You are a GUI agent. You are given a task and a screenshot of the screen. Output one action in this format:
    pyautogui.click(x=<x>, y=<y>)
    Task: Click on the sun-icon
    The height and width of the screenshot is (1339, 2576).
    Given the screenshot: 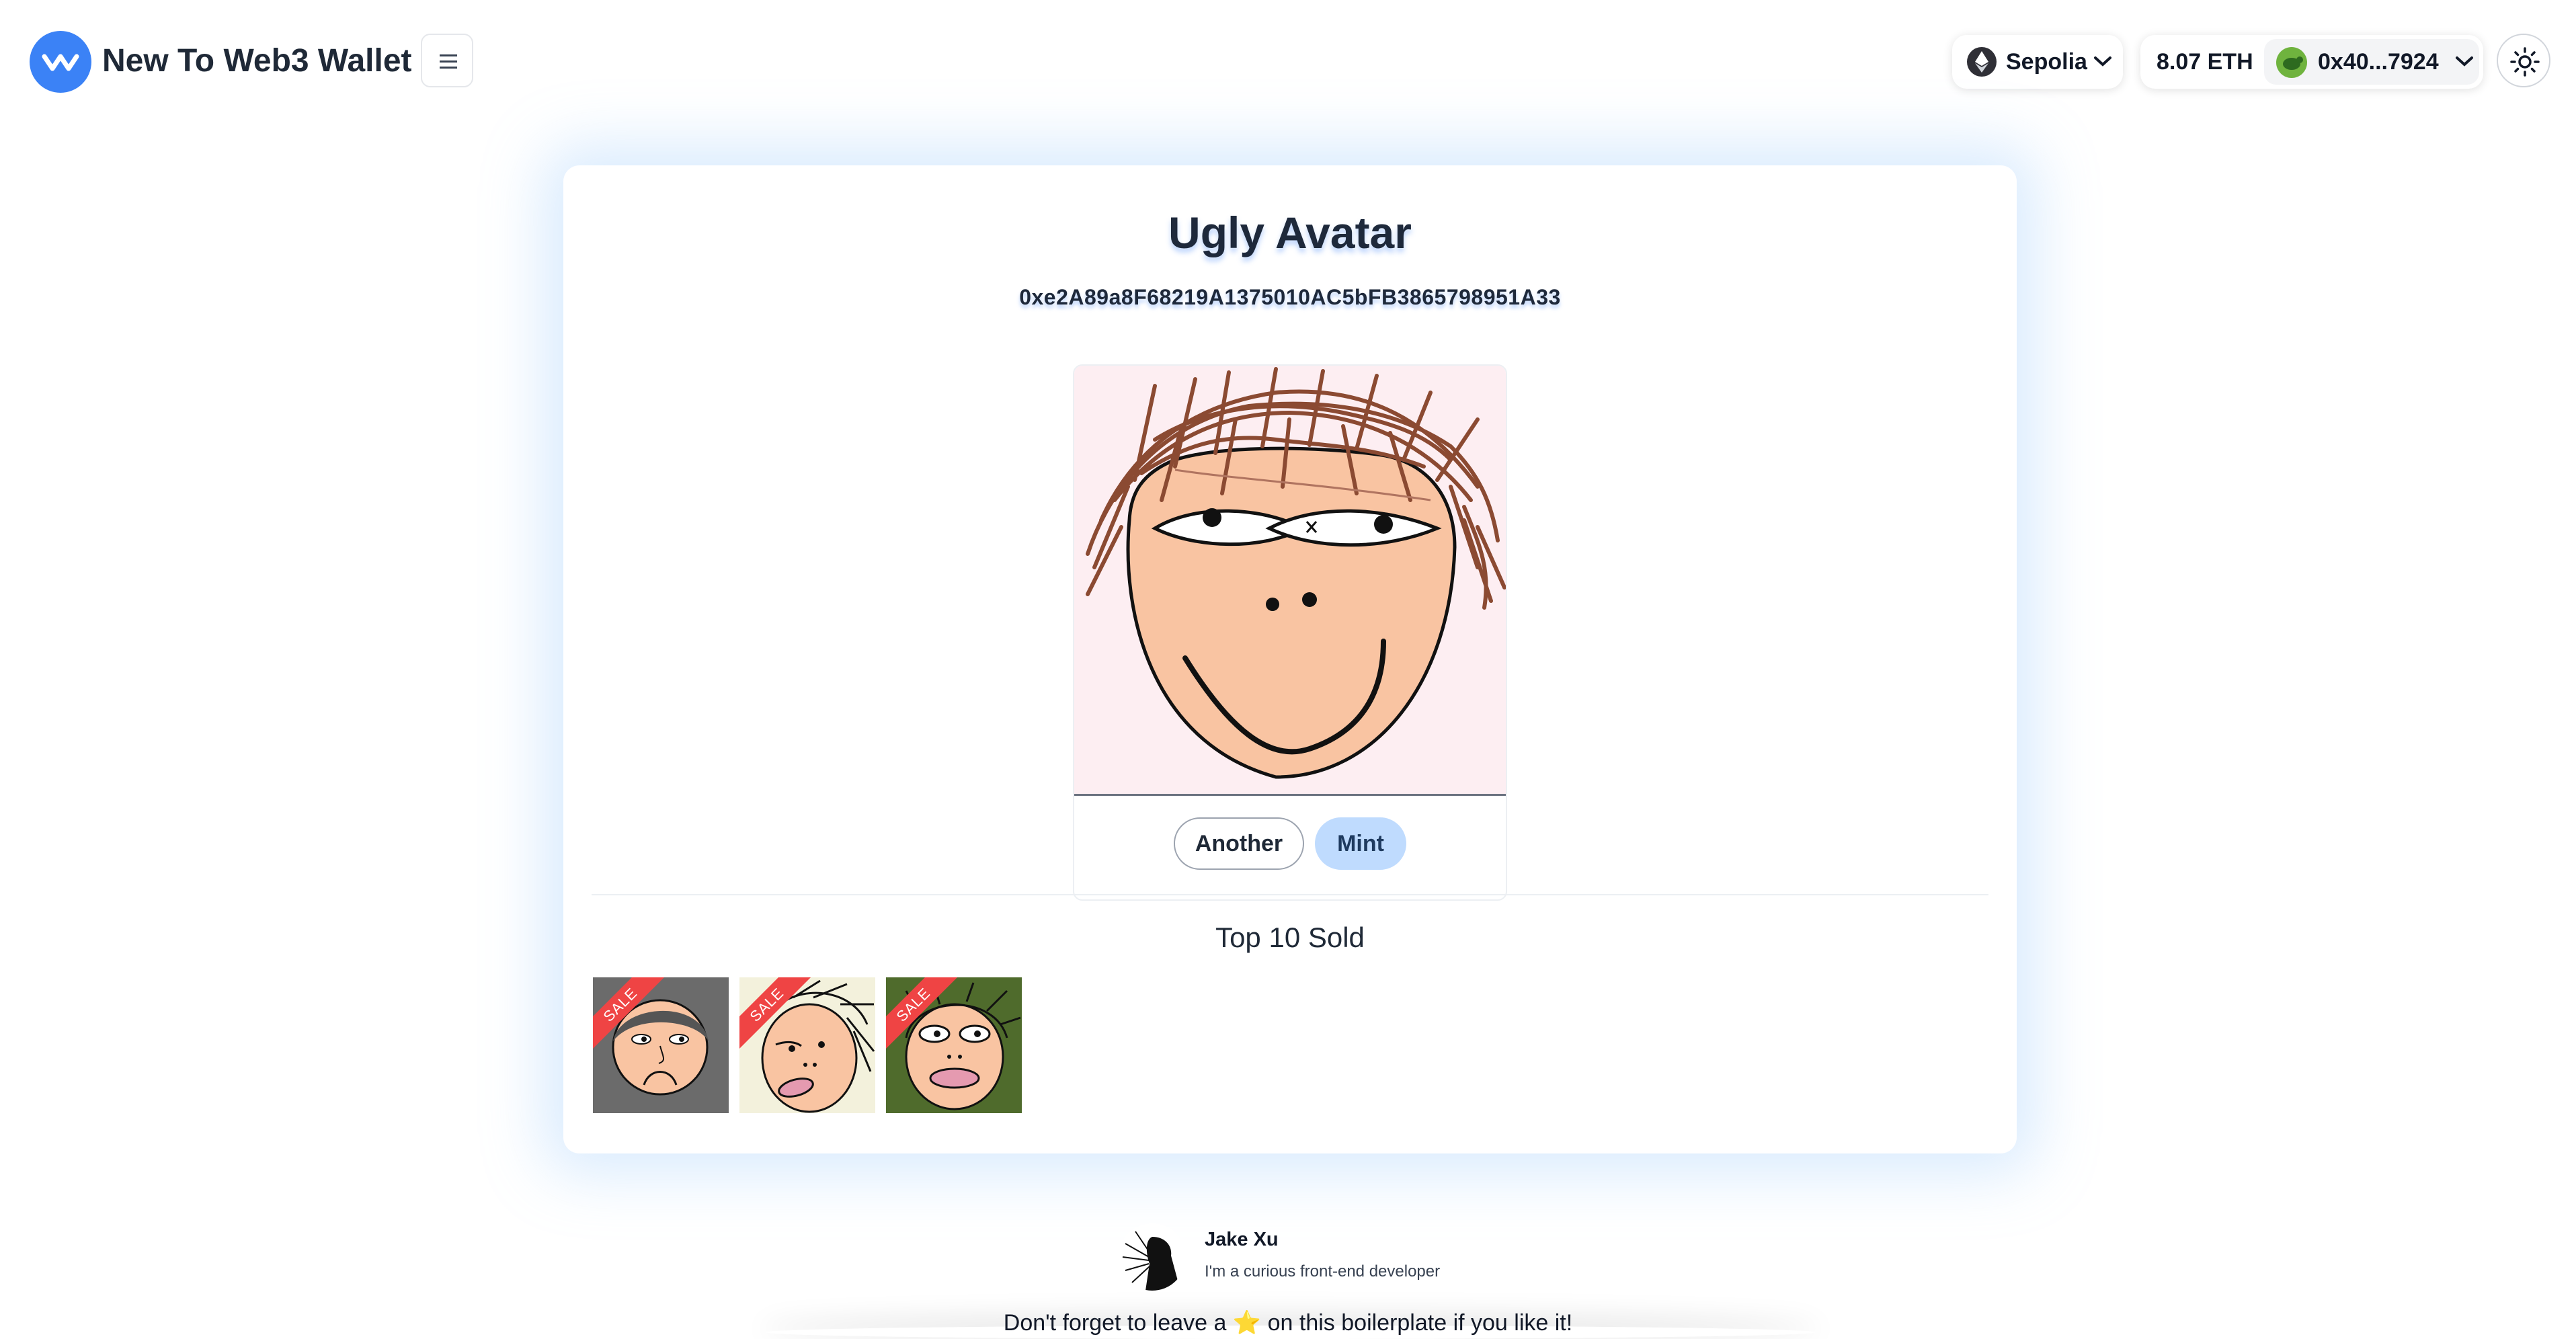 What is the action you would take?
    pyautogui.click(x=2525, y=62)
    